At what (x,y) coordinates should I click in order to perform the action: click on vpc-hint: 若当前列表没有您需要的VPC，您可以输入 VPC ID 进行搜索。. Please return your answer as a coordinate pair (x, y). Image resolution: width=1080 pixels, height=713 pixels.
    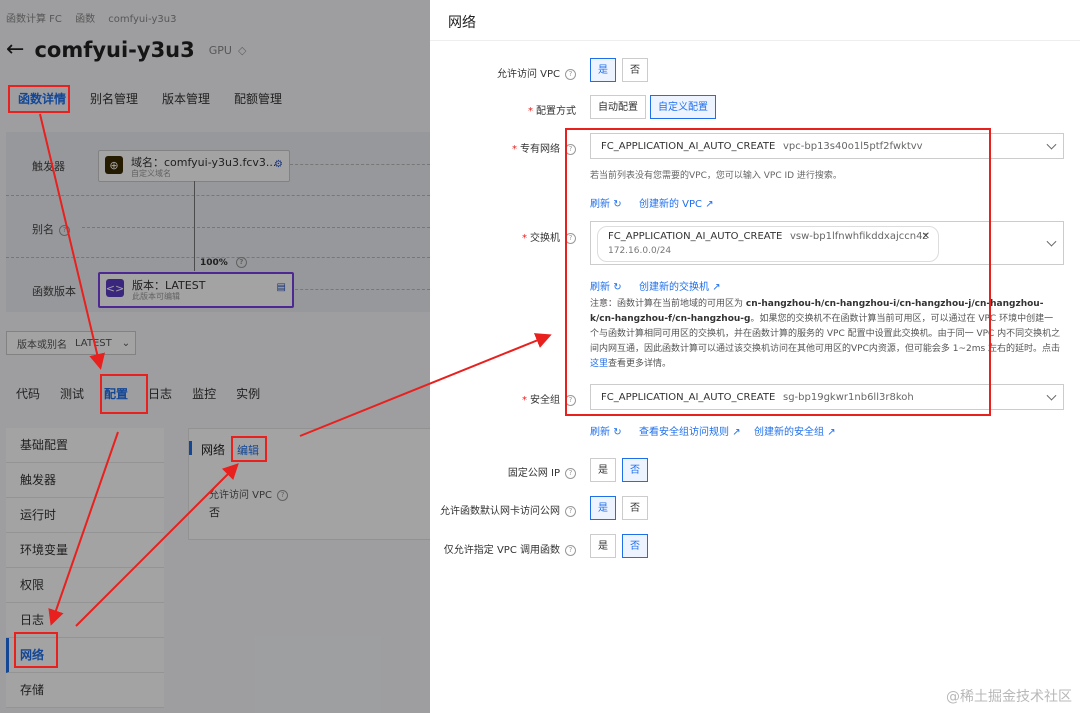
    Looking at the image, I should click on (716, 176).